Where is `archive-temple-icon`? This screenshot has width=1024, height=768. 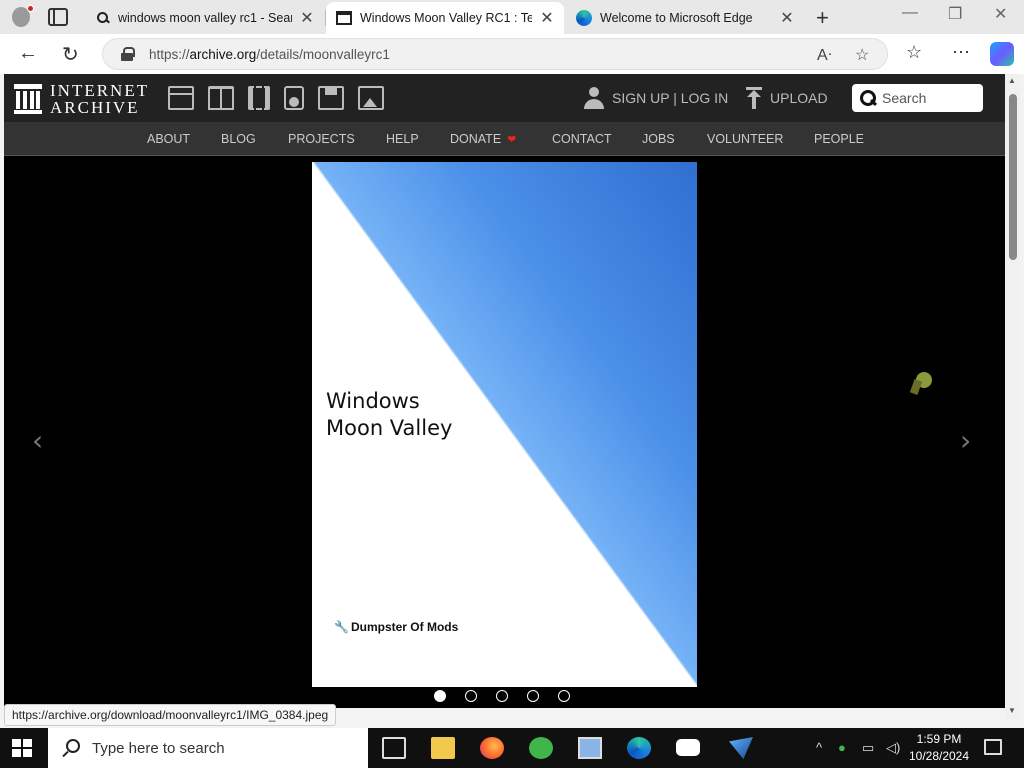
archive-temple-icon is located at coordinates (28, 99).